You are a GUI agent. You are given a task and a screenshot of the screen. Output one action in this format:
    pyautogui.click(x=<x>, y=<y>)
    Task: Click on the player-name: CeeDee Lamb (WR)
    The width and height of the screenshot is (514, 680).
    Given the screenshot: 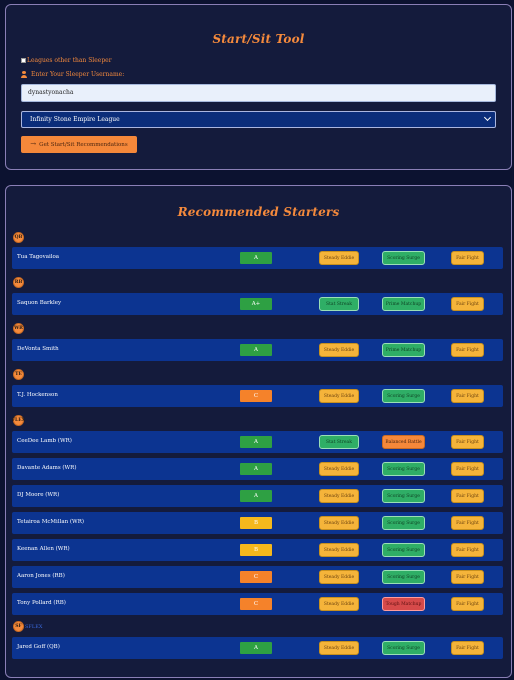 What is the action you would take?
    pyautogui.click(x=44, y=441)
    